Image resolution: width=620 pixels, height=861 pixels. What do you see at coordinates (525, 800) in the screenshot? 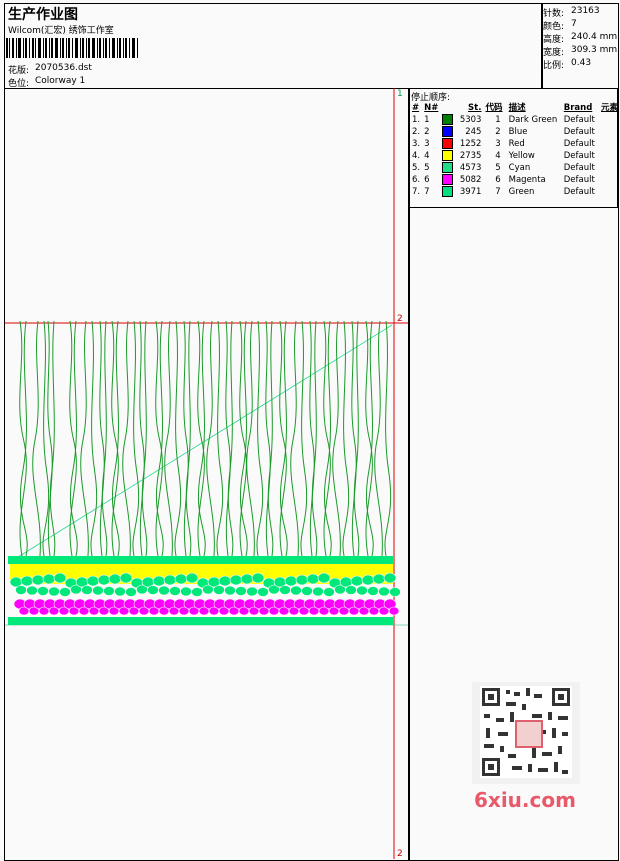
I see `site-watermark: 6xiu.com` at bounding box center [525, 800].